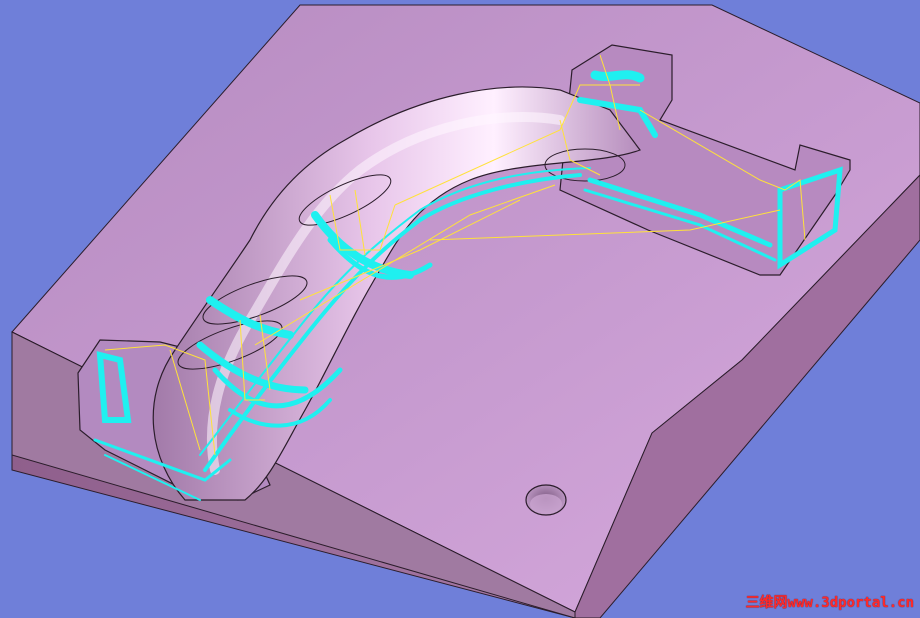 This screenshot has width=920, height=618. What do you see at coordinates (546, 504) in the screenshot?
I see `locating-hole-inner` at bounding box center [546, 504].